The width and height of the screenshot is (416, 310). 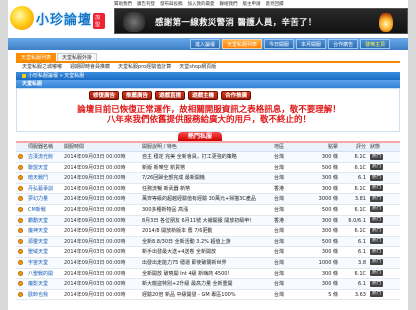 I want to click on nav-tab-server-list: 天堂私服列表, so click(x=242, y=44).